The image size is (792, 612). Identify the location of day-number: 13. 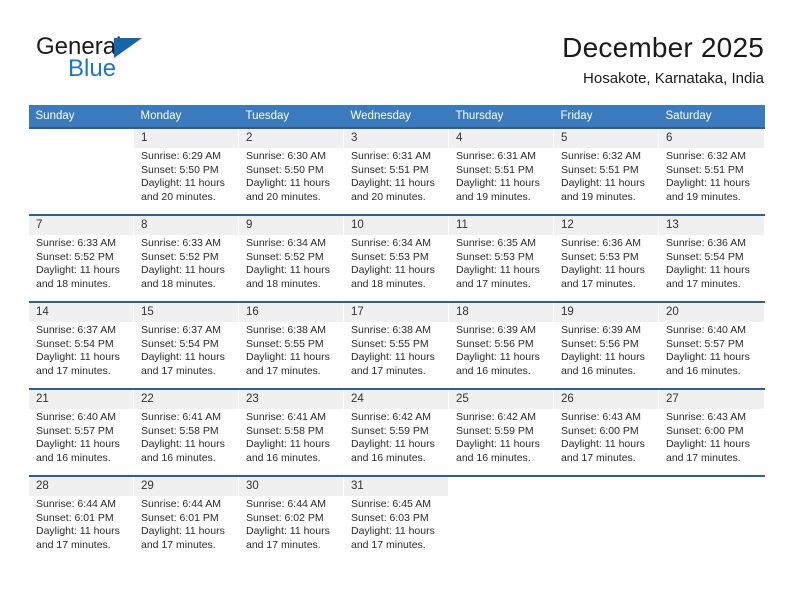
(711, 225).